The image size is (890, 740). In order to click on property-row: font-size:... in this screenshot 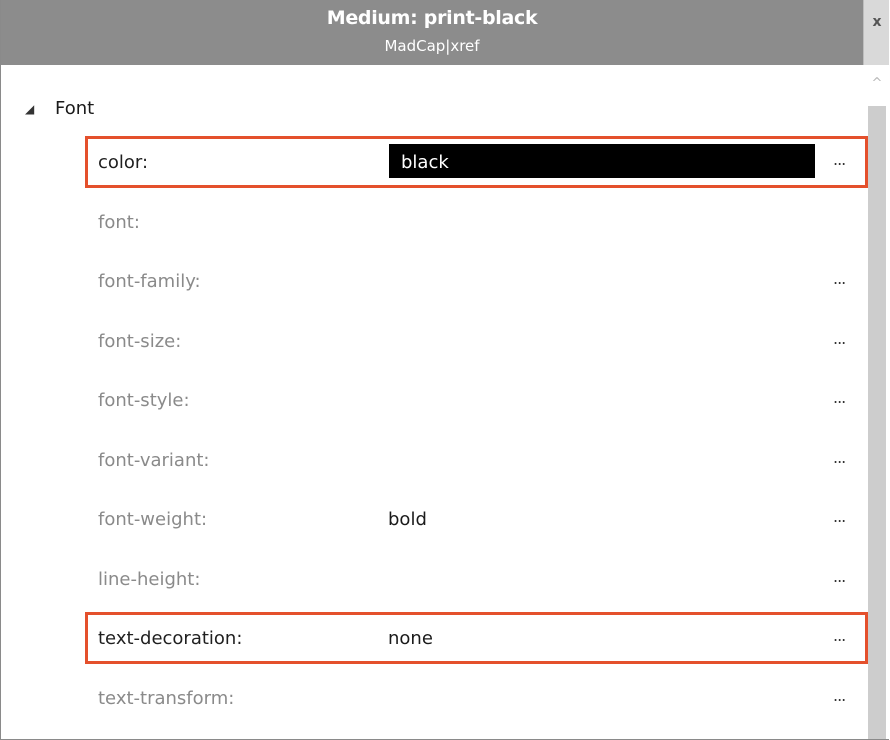, I will do `click(474, 343)`.